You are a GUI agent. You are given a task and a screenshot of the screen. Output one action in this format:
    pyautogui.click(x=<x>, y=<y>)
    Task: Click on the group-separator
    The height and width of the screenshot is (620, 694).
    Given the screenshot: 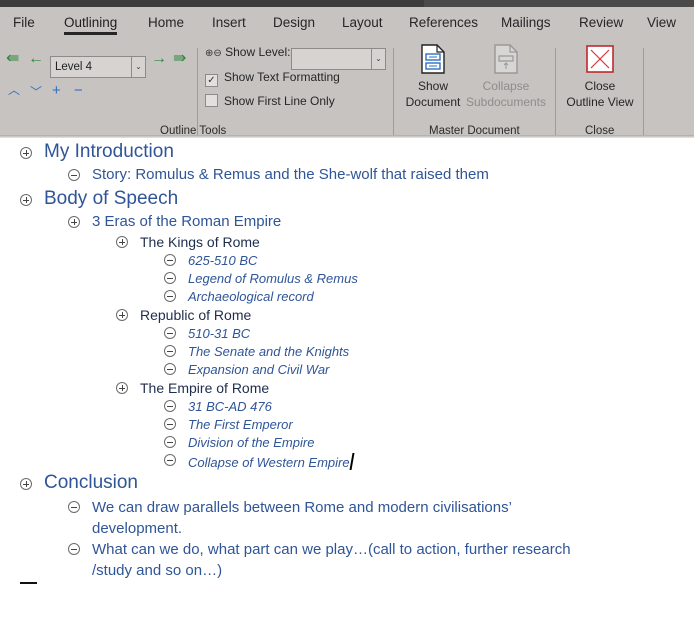 What is the action you would take?
    pyautogui.click(x=643, y=92)
    